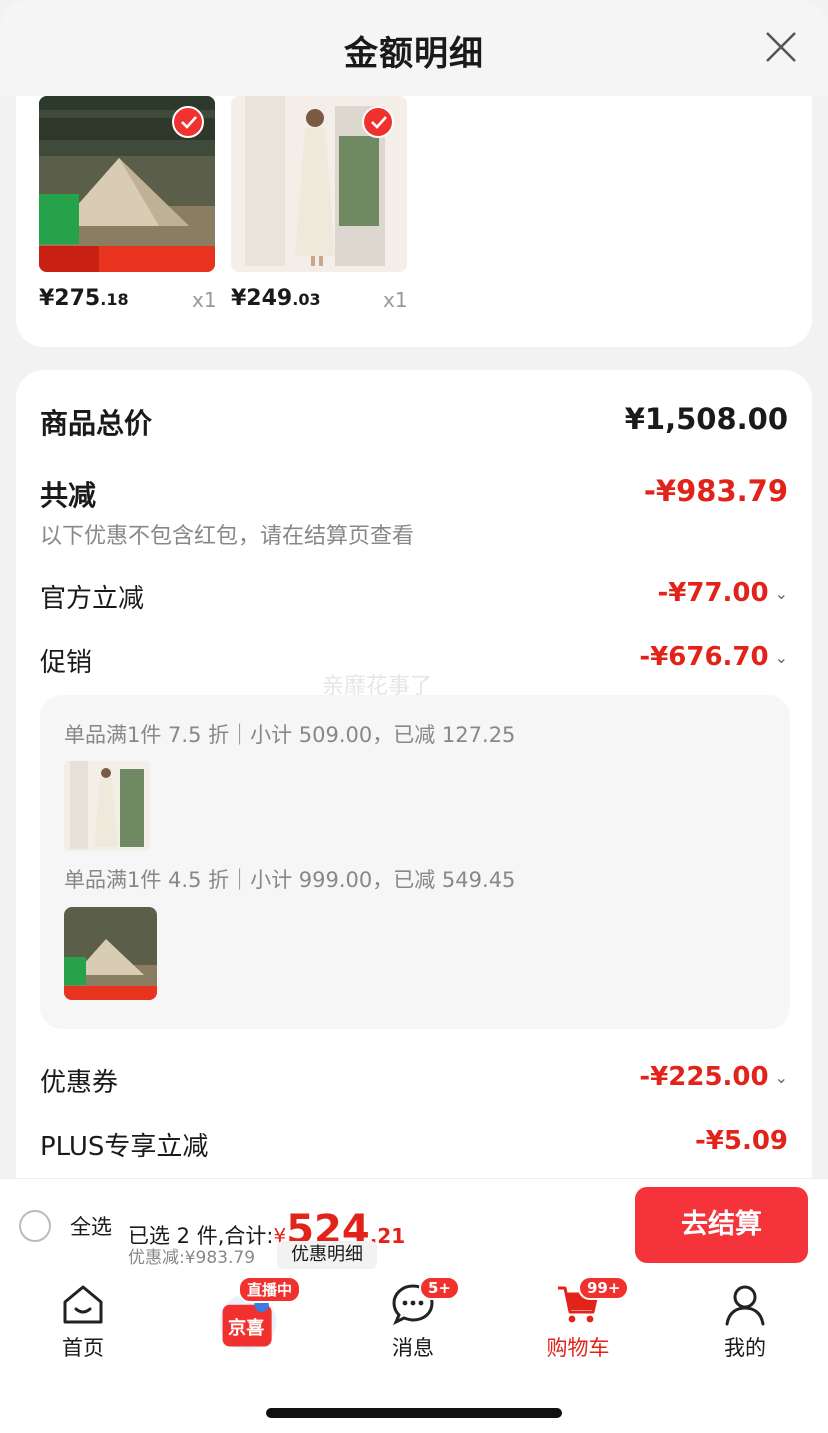 This screenshot has width=828, height=1433. What do you see at coordinates (66, 663) in the screenshot?
I see `promo-label: 促销` at bounding box center [66, 663].